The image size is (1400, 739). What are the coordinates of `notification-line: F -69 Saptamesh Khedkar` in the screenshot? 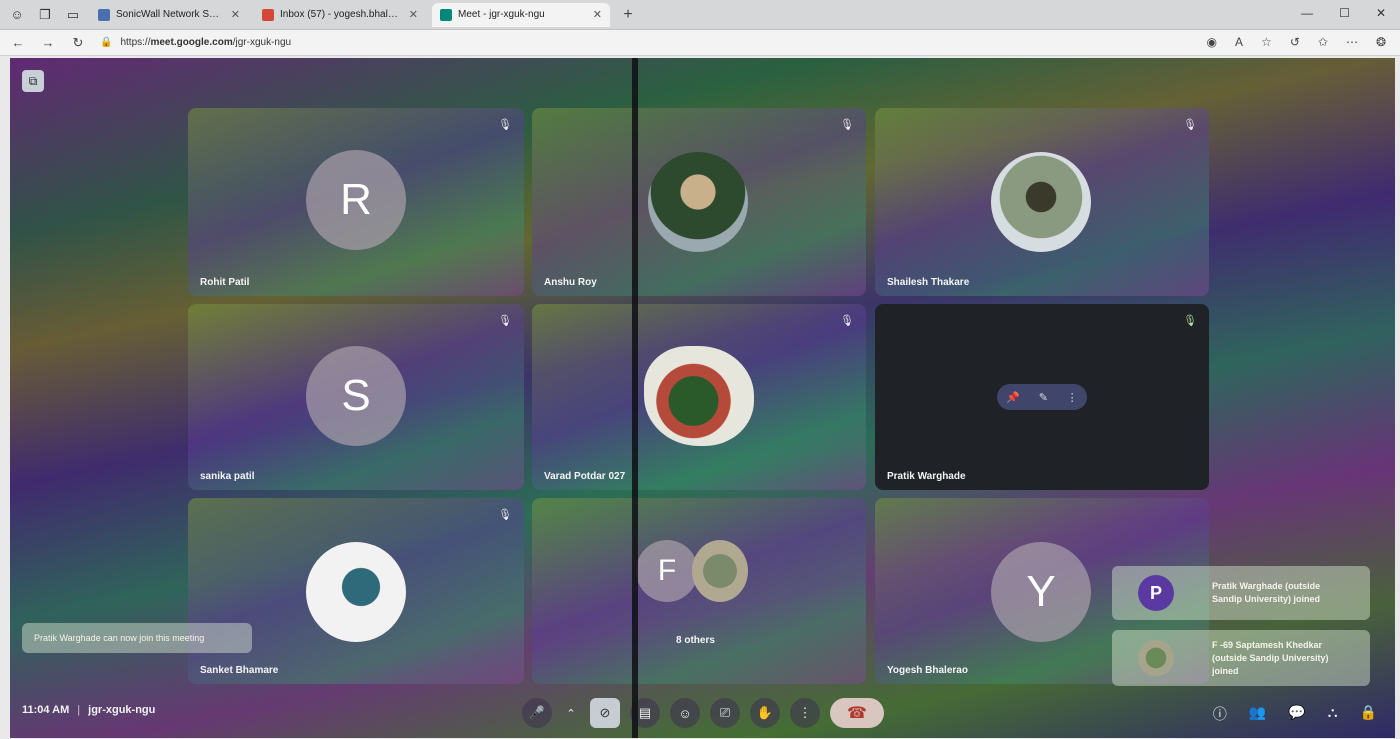 It's located at (1267, 644).